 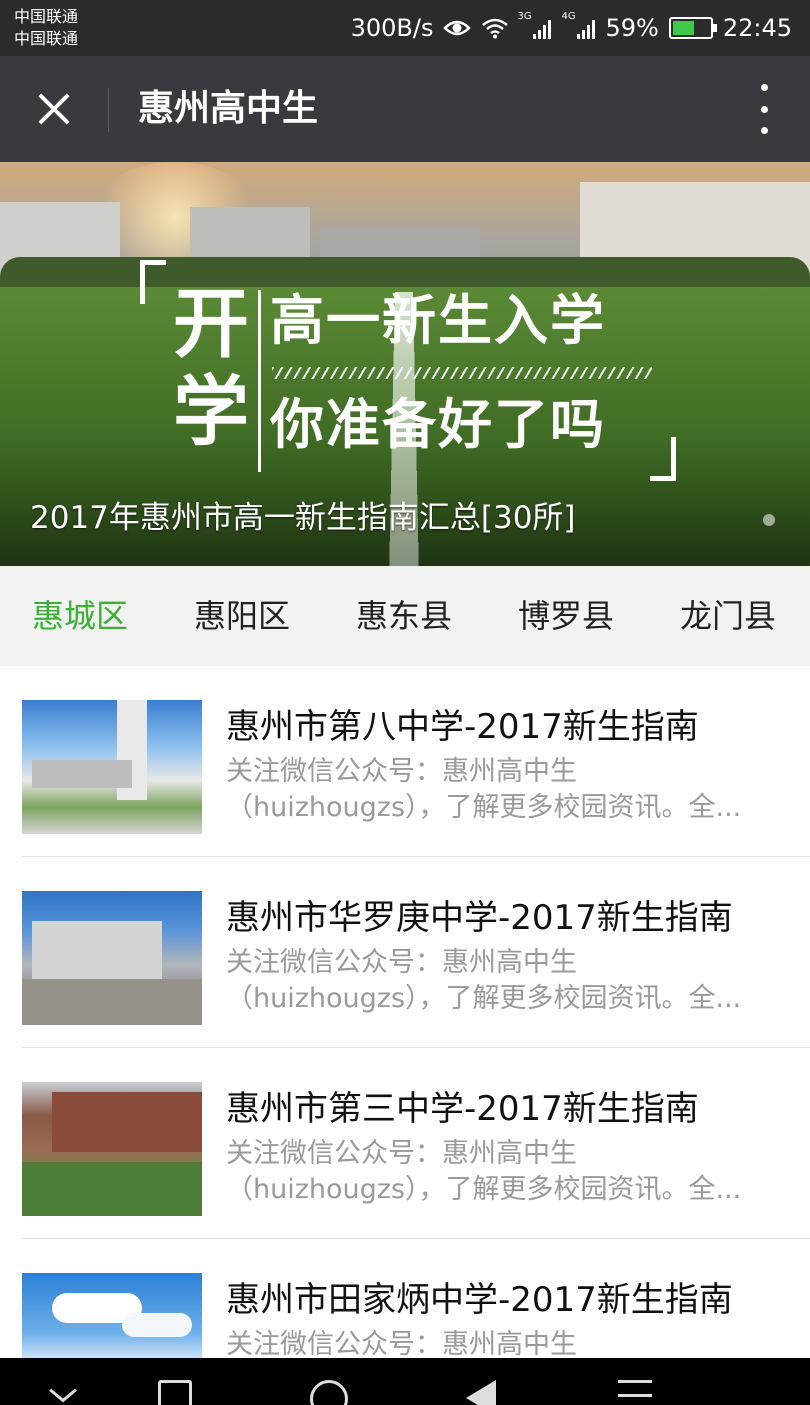 What do you see at coordinates (578, 25) in the screenshot?
I see `signal-4g-icon: 4G` at bounding box center [578, 25].